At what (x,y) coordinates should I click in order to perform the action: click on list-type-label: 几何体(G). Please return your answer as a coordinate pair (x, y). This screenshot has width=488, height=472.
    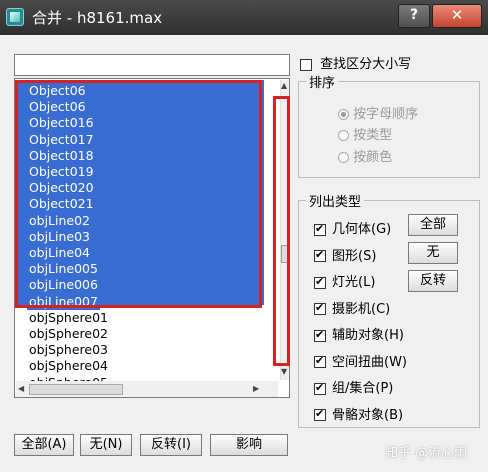
    Looking at the image, I should click on (362, 229).